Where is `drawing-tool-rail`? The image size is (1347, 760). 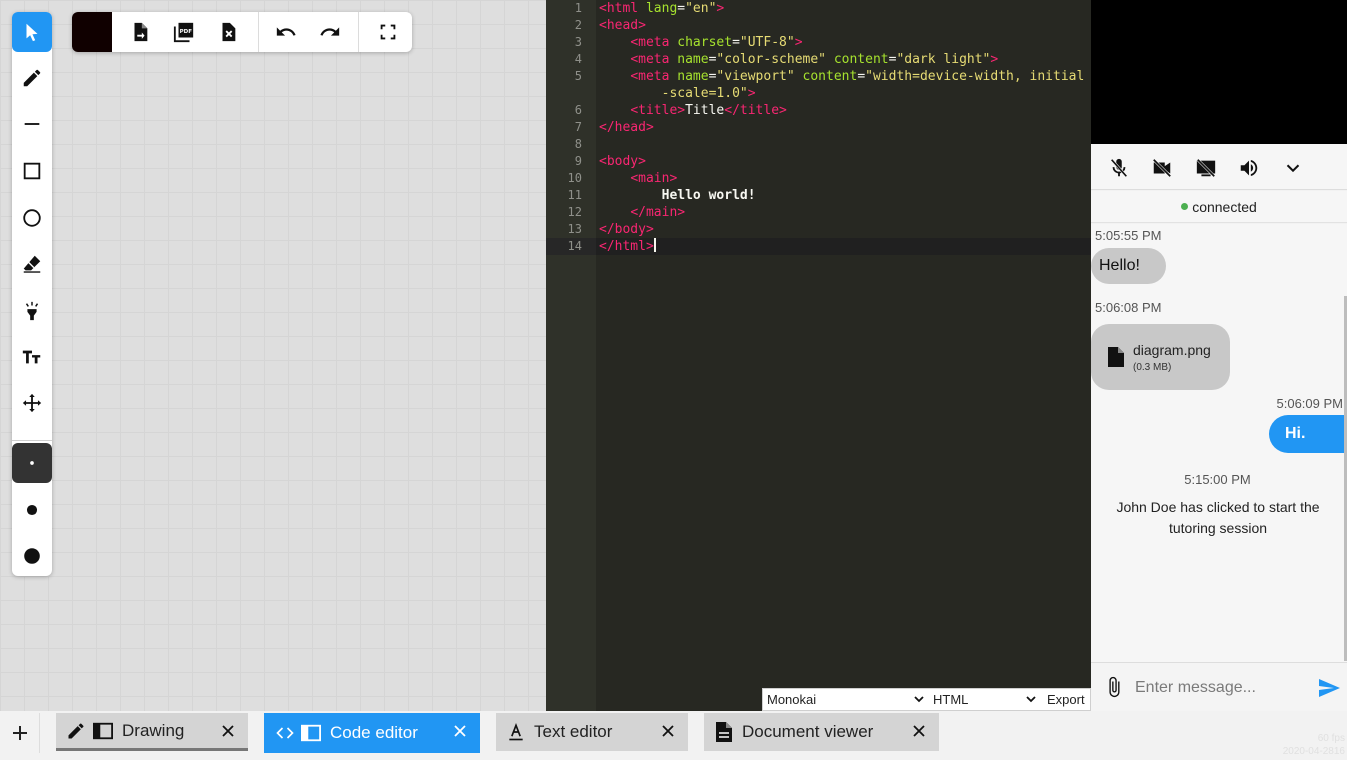 drawing-tool-rail is located at coordinates (32, 294).